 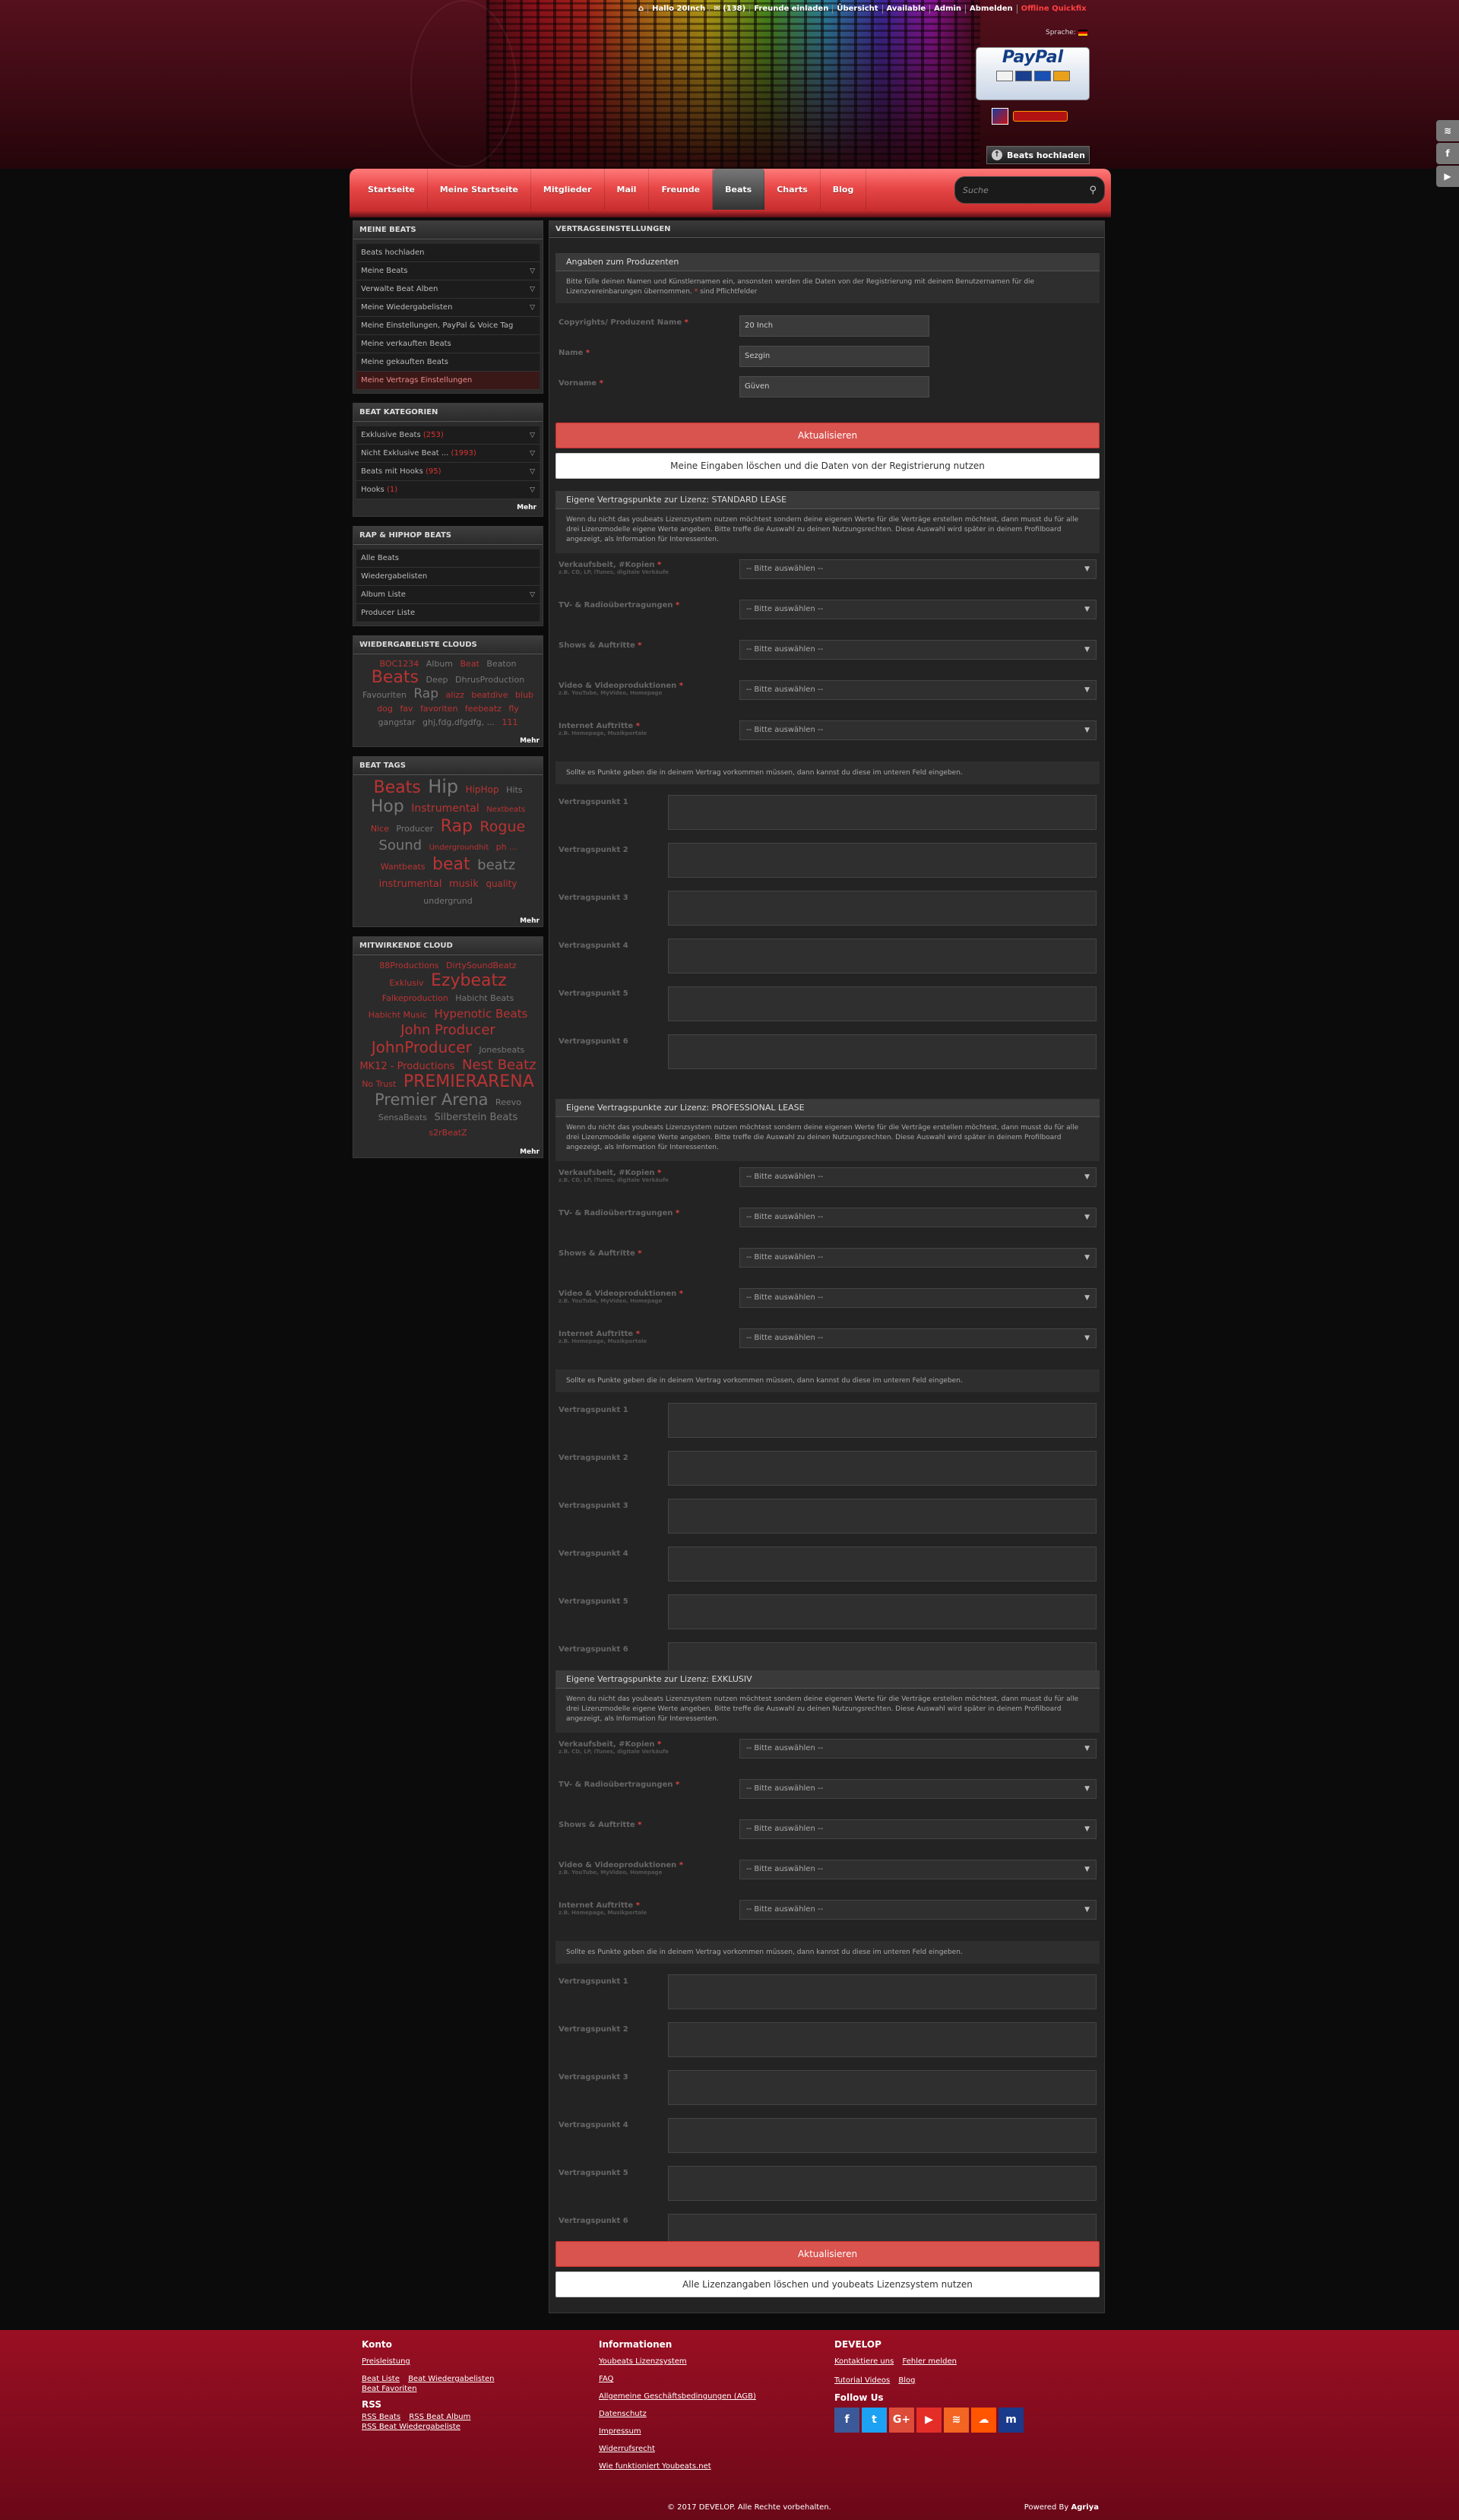 I want to click on tag-word: beat, so click(x=451, y=864).